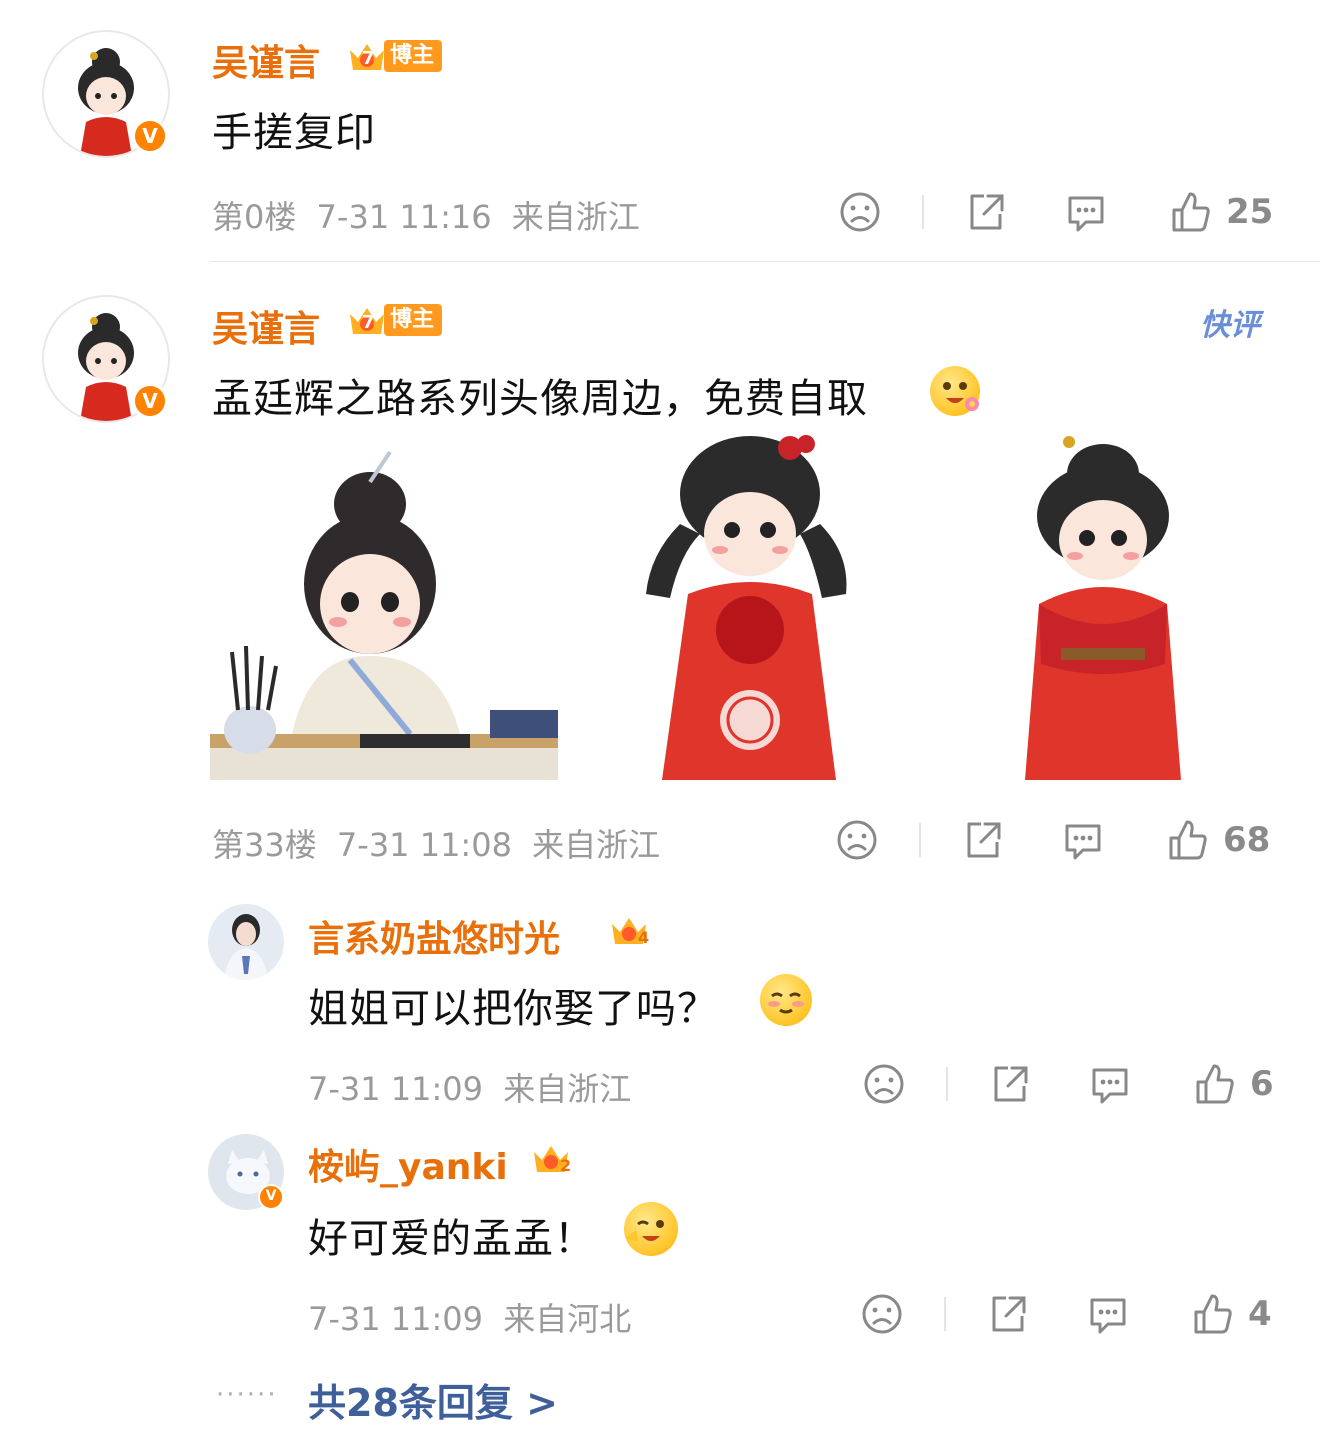 The image size is (1320, 1446). I want to click on timestamp: 7-31 11:16, so click(404, 217).